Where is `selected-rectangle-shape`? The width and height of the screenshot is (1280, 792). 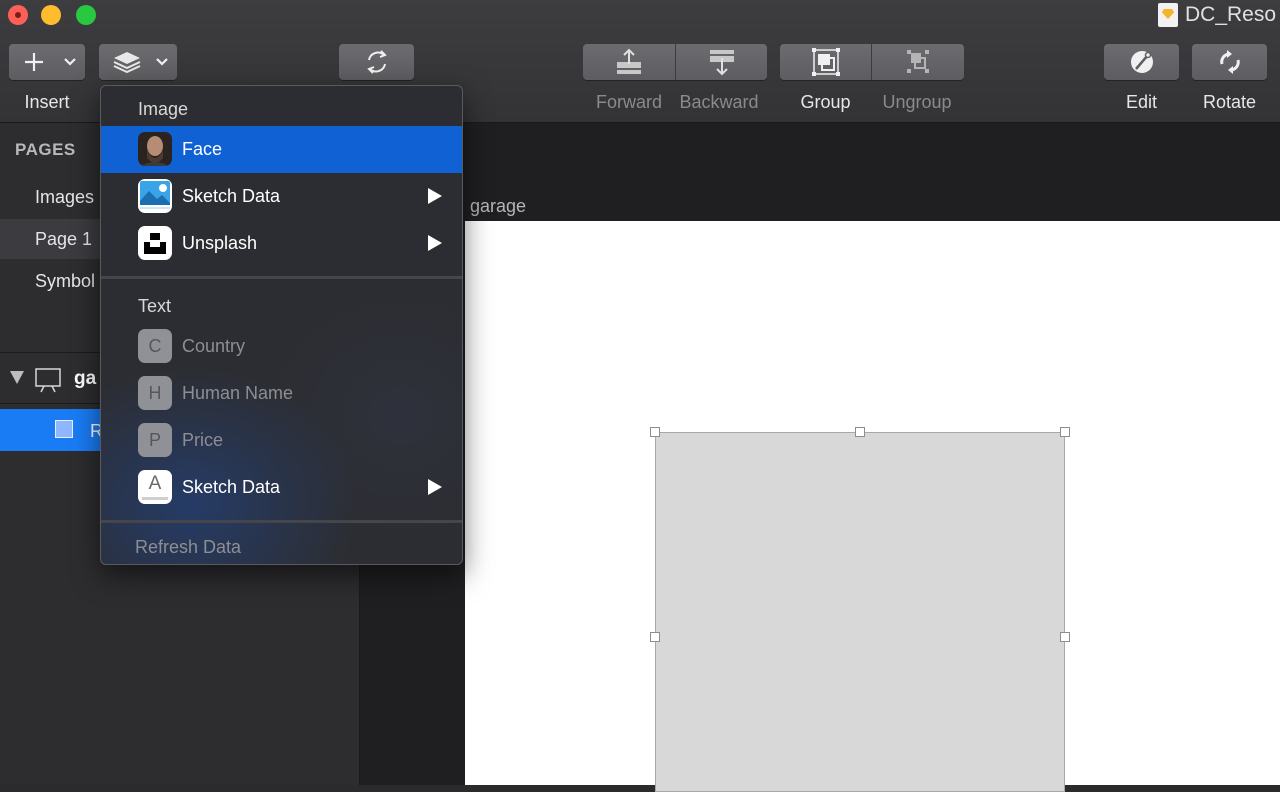
selected-rectangle-shape is located at coordinates (860, 612).